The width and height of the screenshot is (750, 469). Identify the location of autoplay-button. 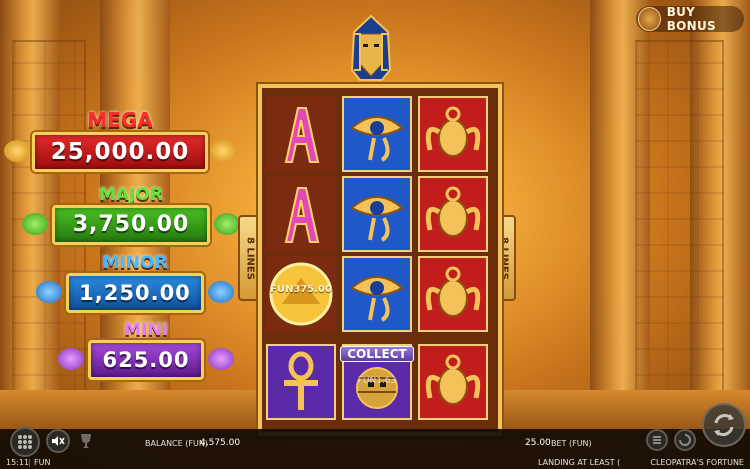
(685, 440).